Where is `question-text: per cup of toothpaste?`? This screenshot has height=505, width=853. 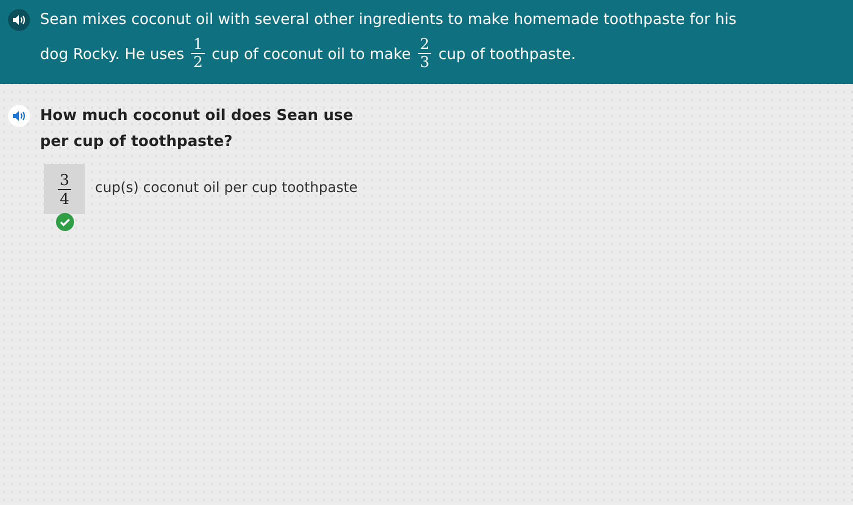 question-text: per cup of toothpaste? is located at coordinates (137, 141).